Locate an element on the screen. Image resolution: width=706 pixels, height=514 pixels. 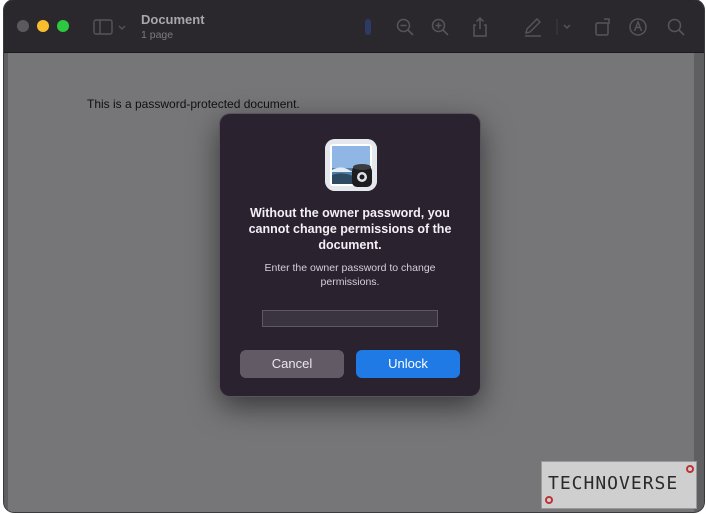
markup-button is located at coordinates (533, 27).